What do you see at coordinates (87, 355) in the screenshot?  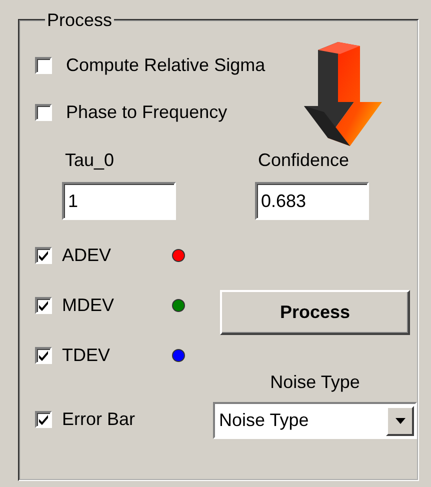 I see `checkbox-label: TDEV` at bounding box center [87, 355].